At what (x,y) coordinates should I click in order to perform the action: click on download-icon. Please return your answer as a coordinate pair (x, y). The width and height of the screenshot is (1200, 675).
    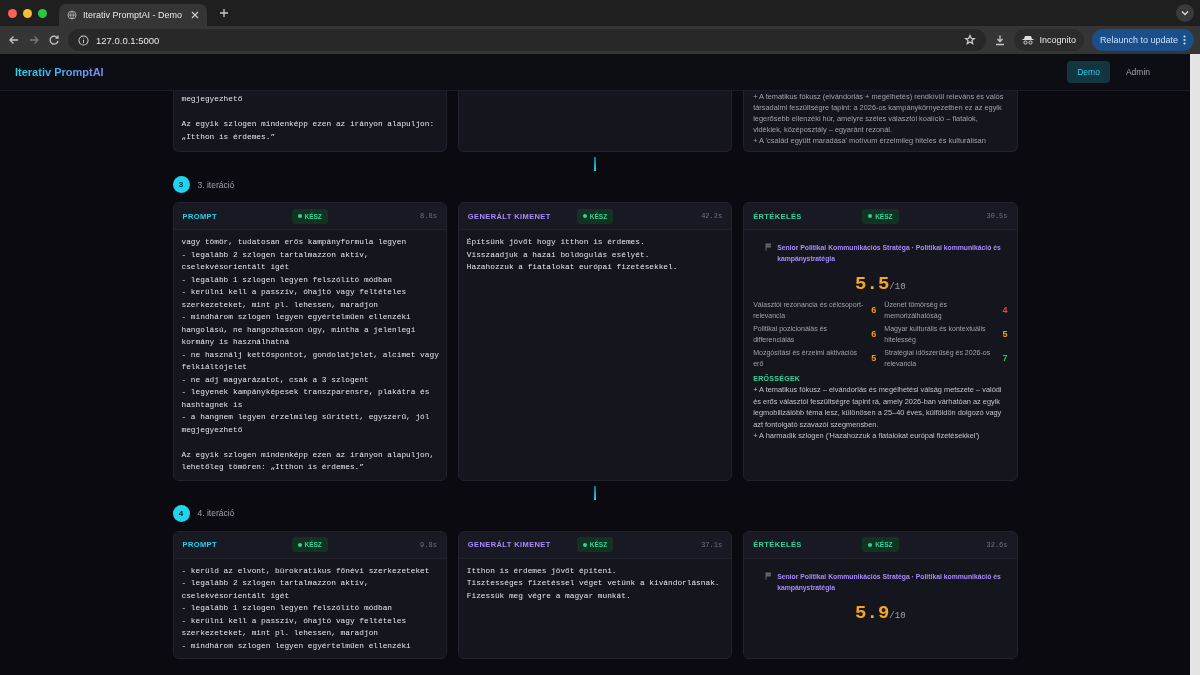
    Looking at the image, I should click on (1000, 40).